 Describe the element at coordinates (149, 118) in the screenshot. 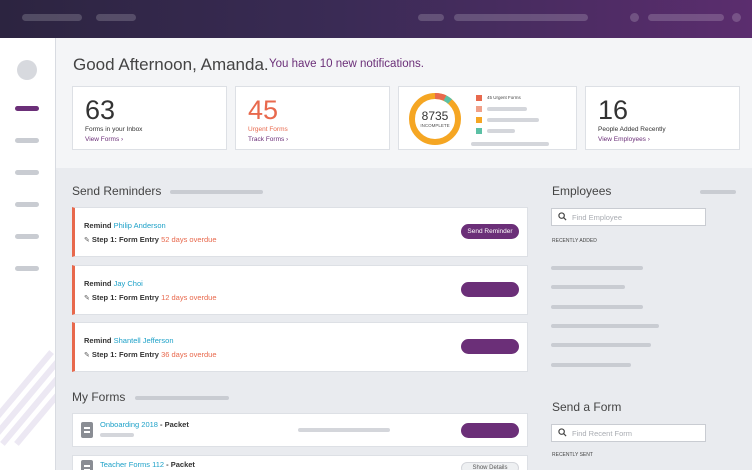

I see `stat-card-inbox: 63 Forms in your Inbox View Forms ›` at that location.